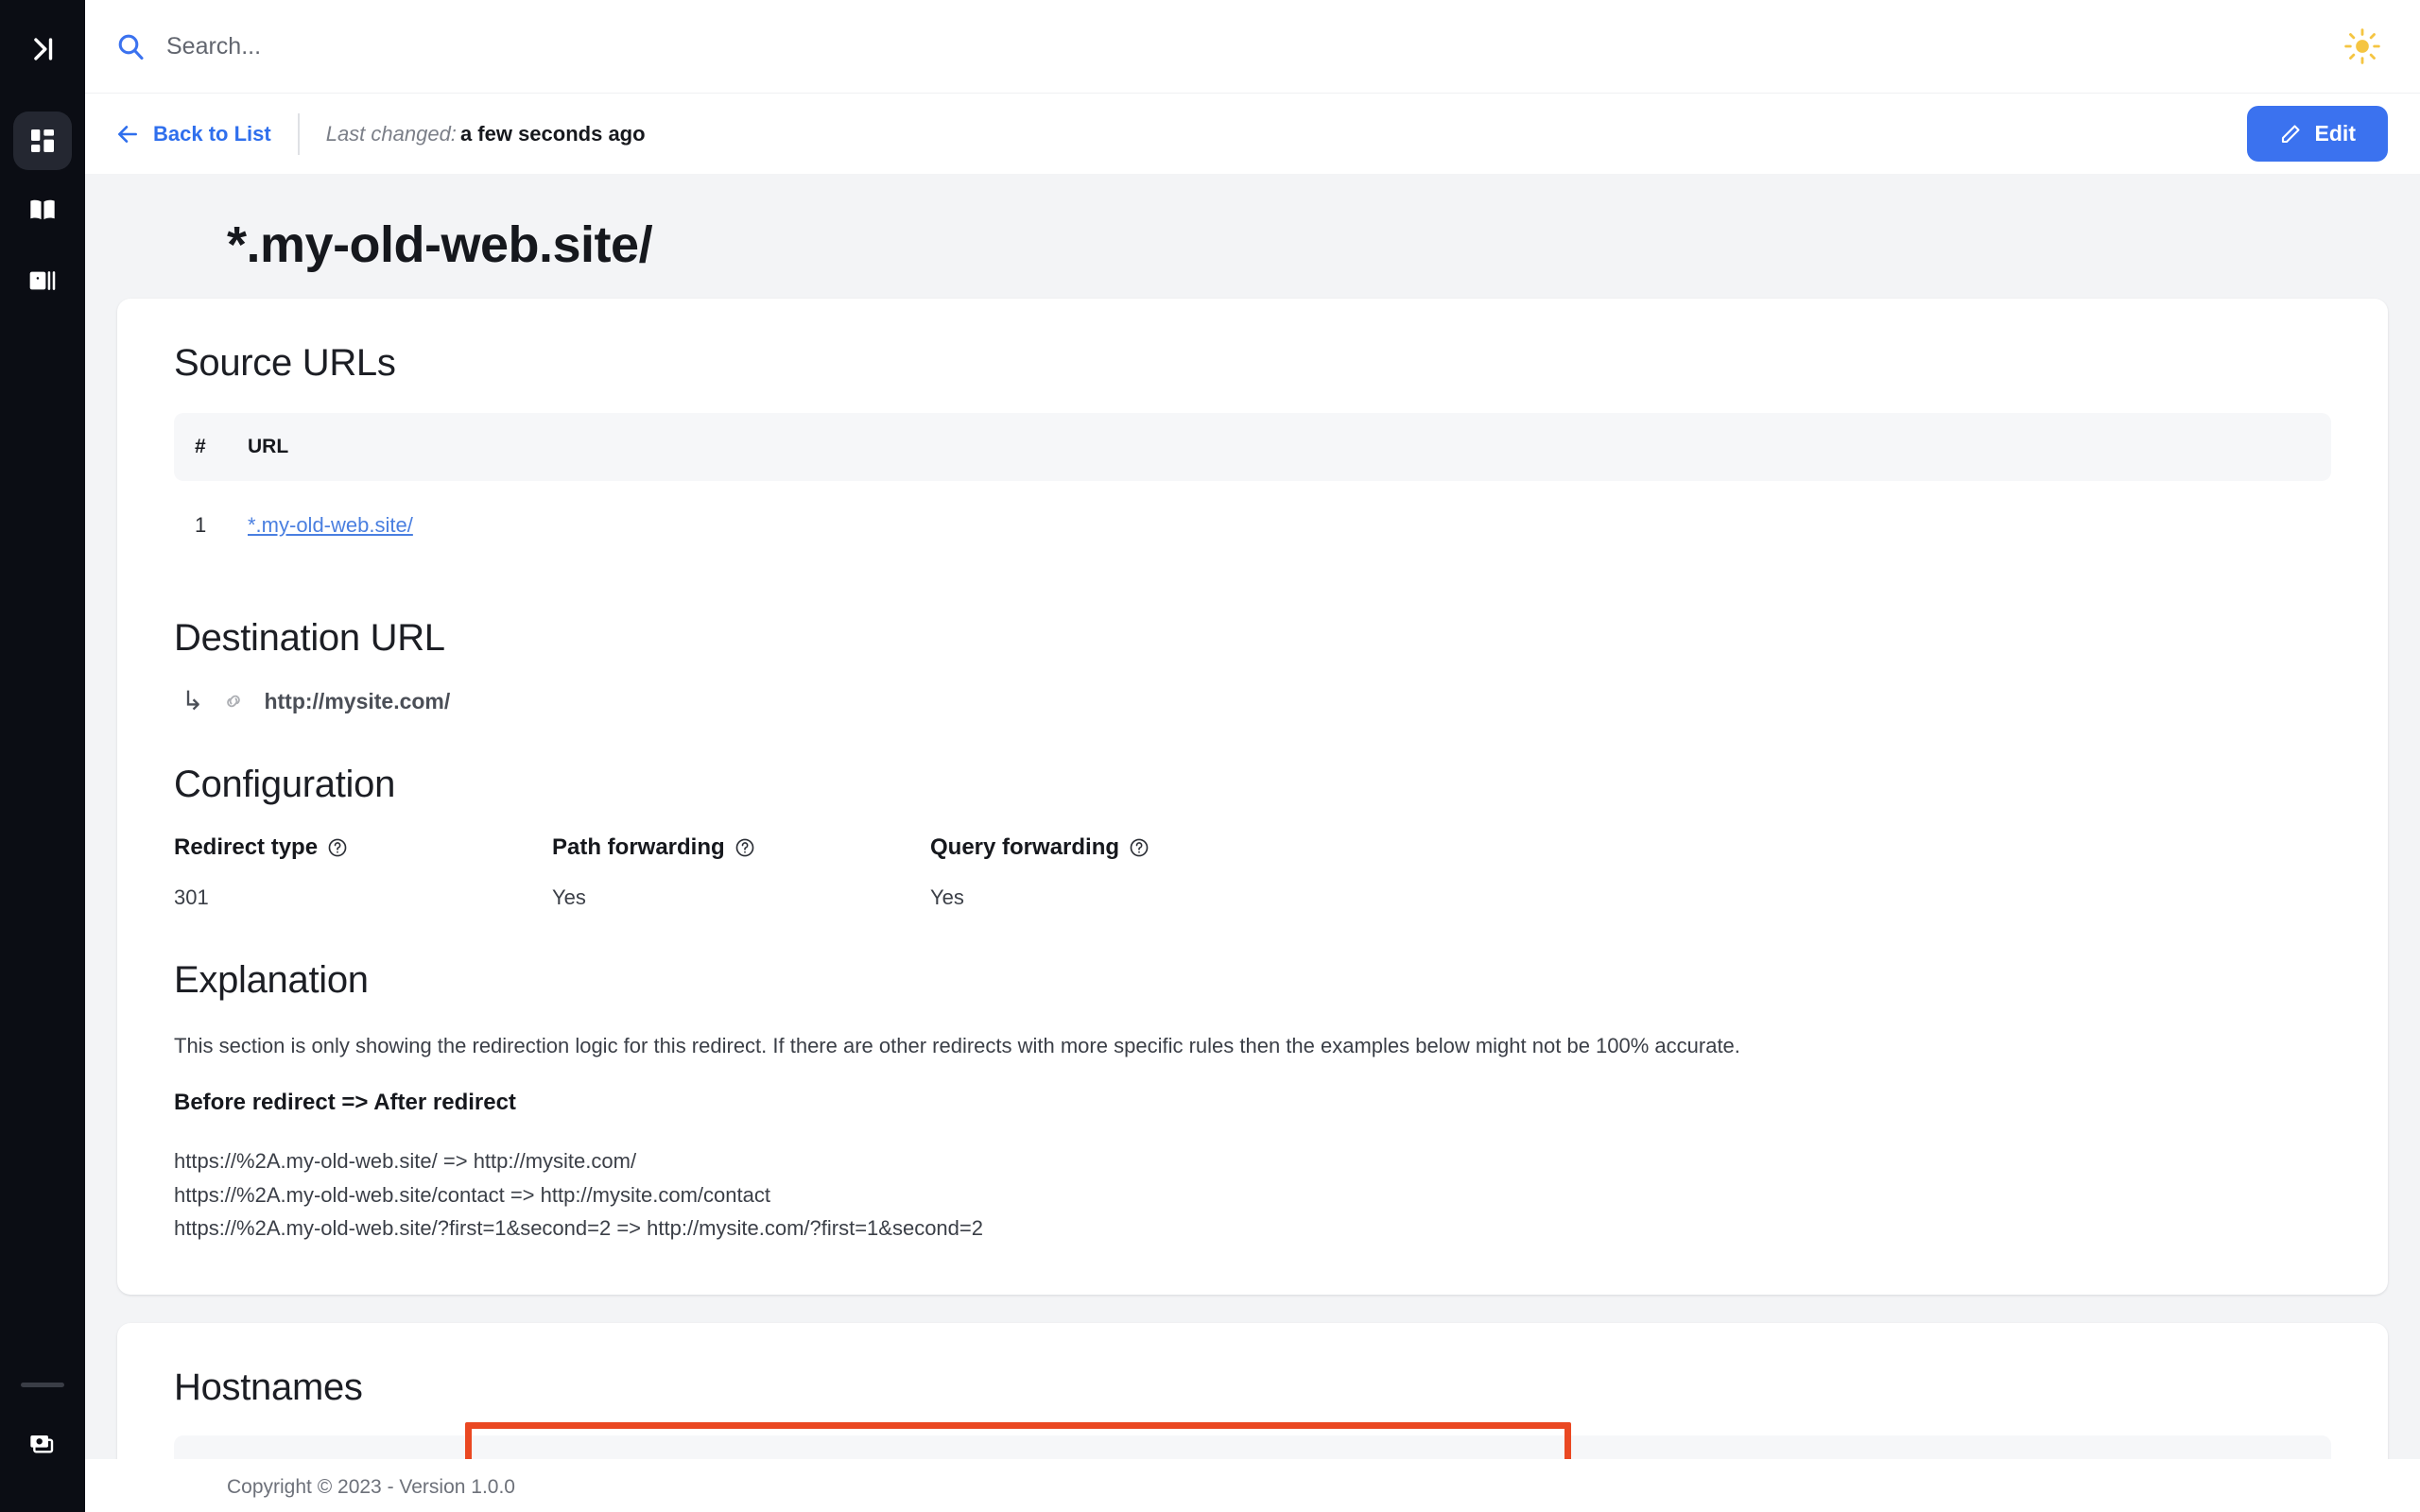 The width and height of the screenshot is (2420, 1512). I want to click on config-field-redirect-type: Redirect type 301, so click(363, 872).